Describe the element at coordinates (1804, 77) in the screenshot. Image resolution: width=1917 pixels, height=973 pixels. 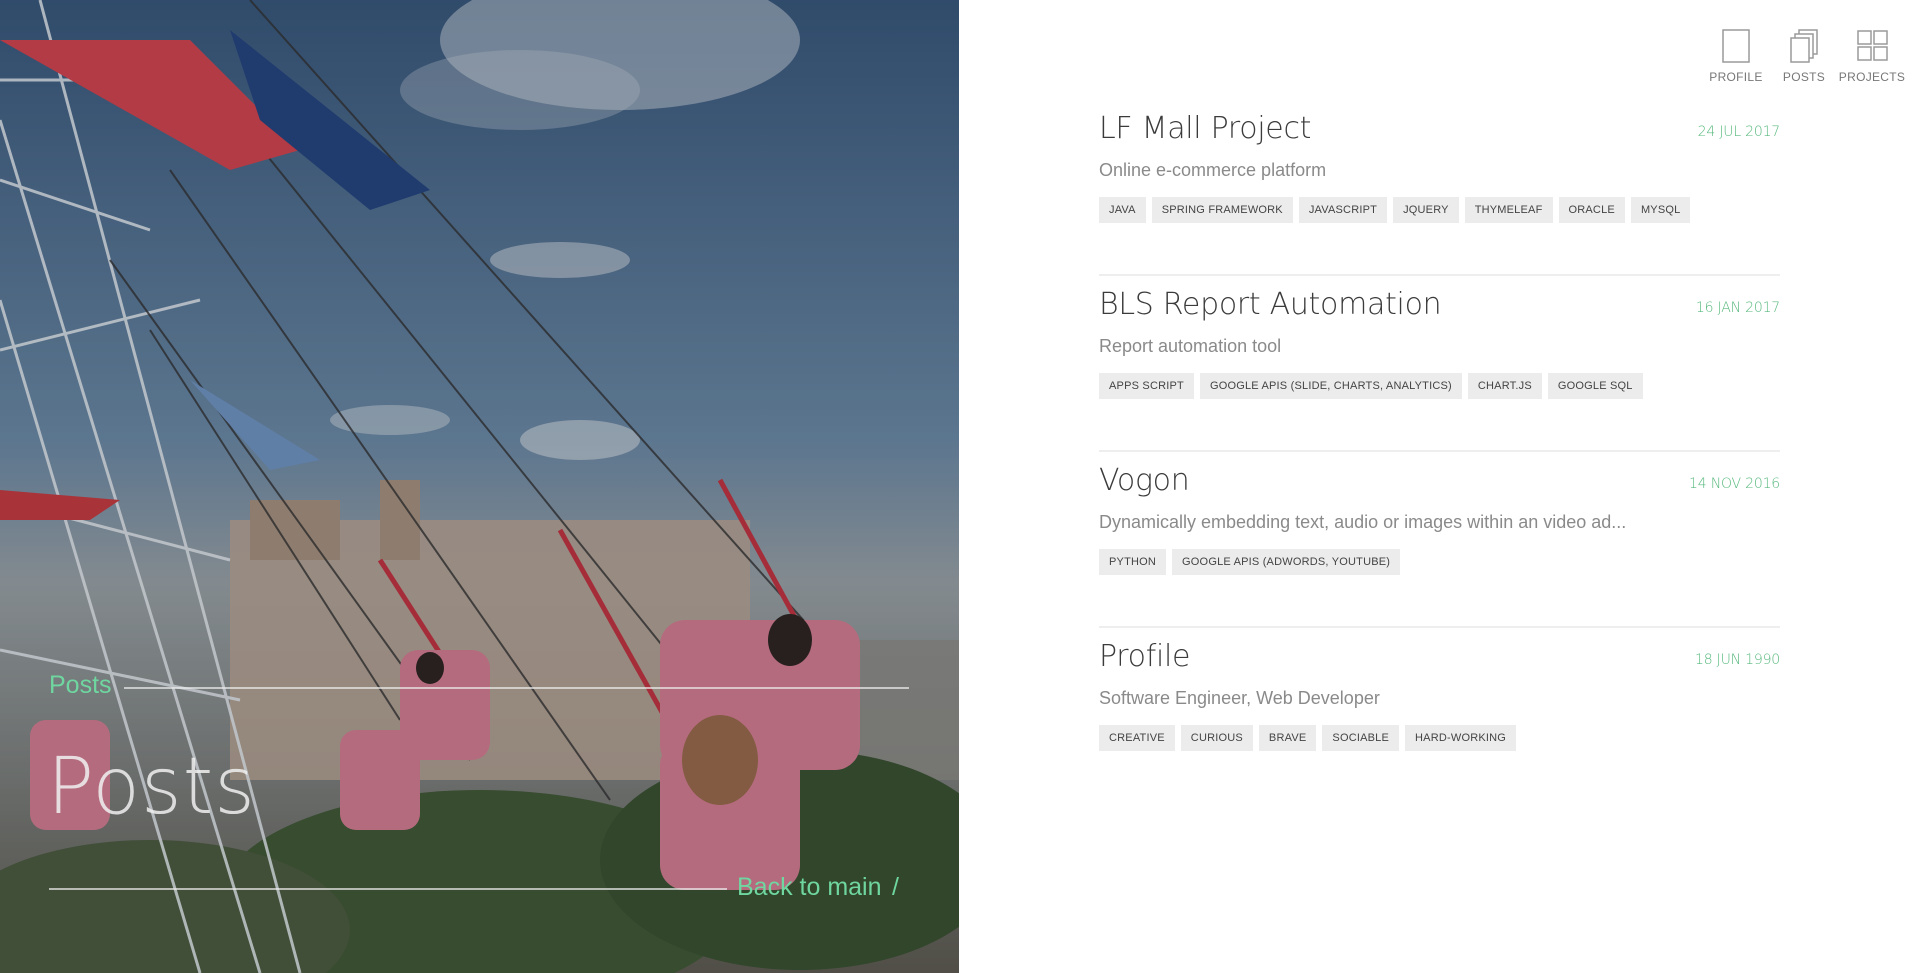
I see `nav-posts-label: POSTS` at that location.